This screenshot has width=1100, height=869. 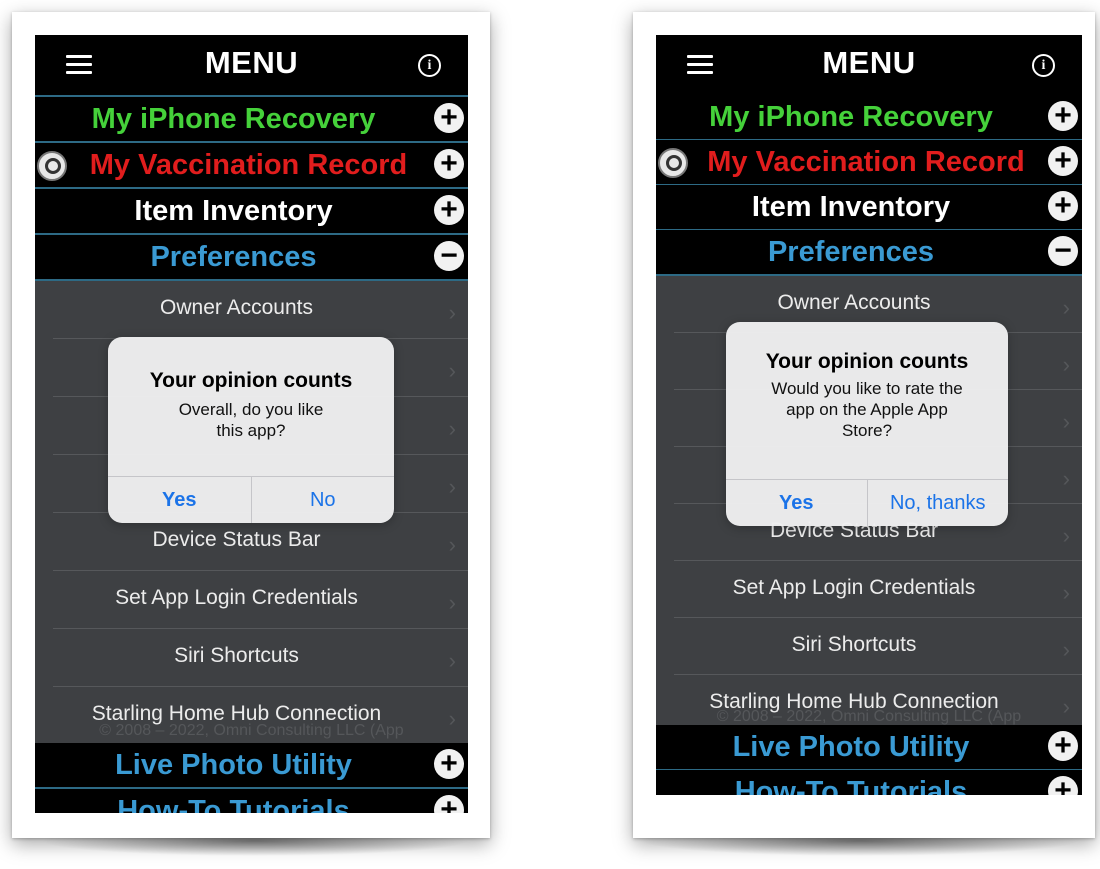 What do you see at coordinates (937, 503) in the screenshot?
I see `no-thanks-button: No, thanks` at bounding box center [937, 503].